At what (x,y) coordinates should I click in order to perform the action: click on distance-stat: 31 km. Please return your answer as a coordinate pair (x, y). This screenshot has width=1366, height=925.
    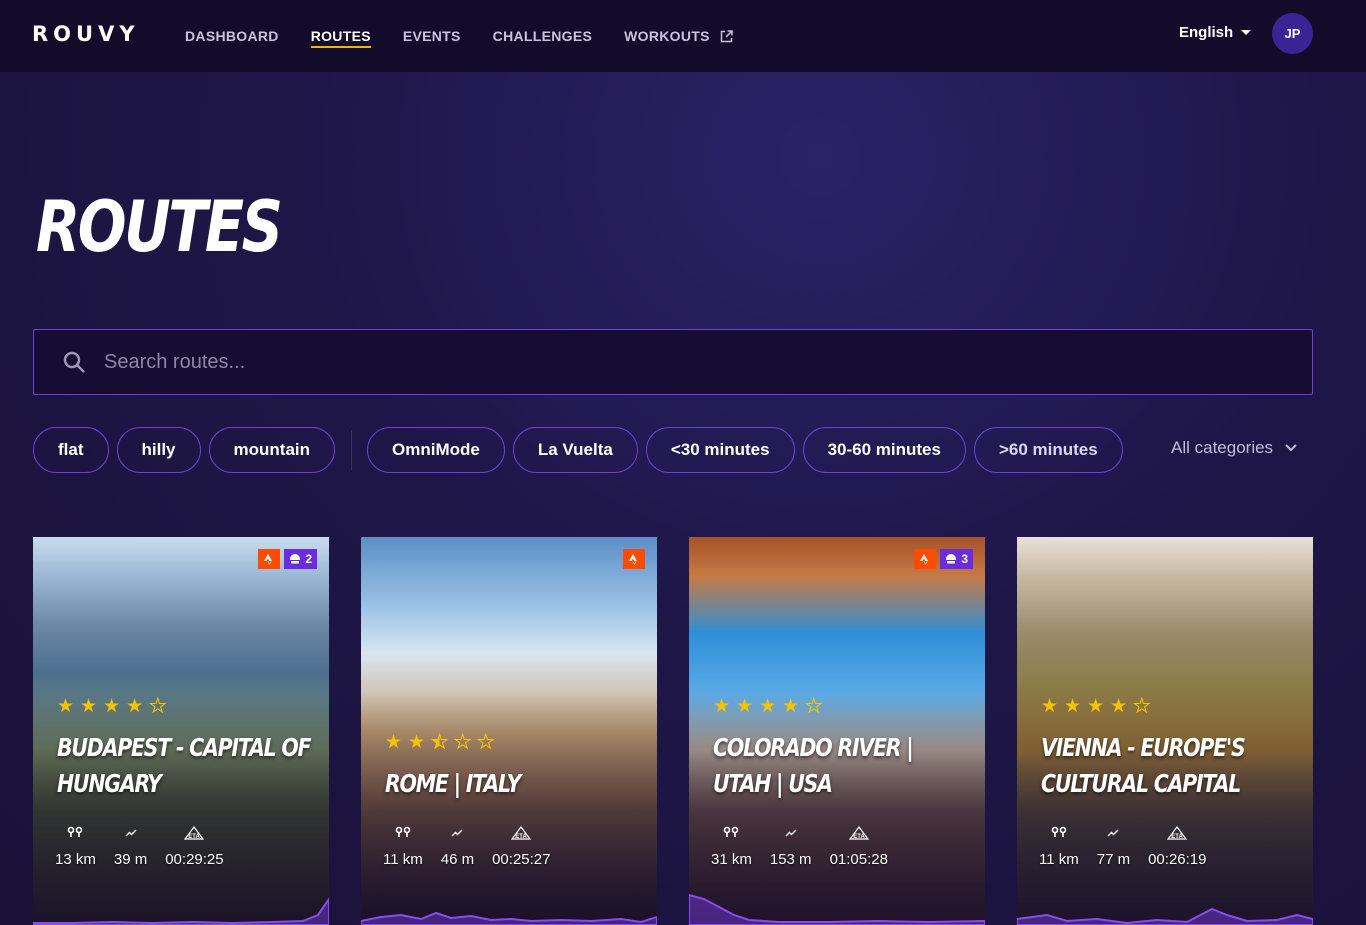
    Looking at the image, I should click on (731, 846).